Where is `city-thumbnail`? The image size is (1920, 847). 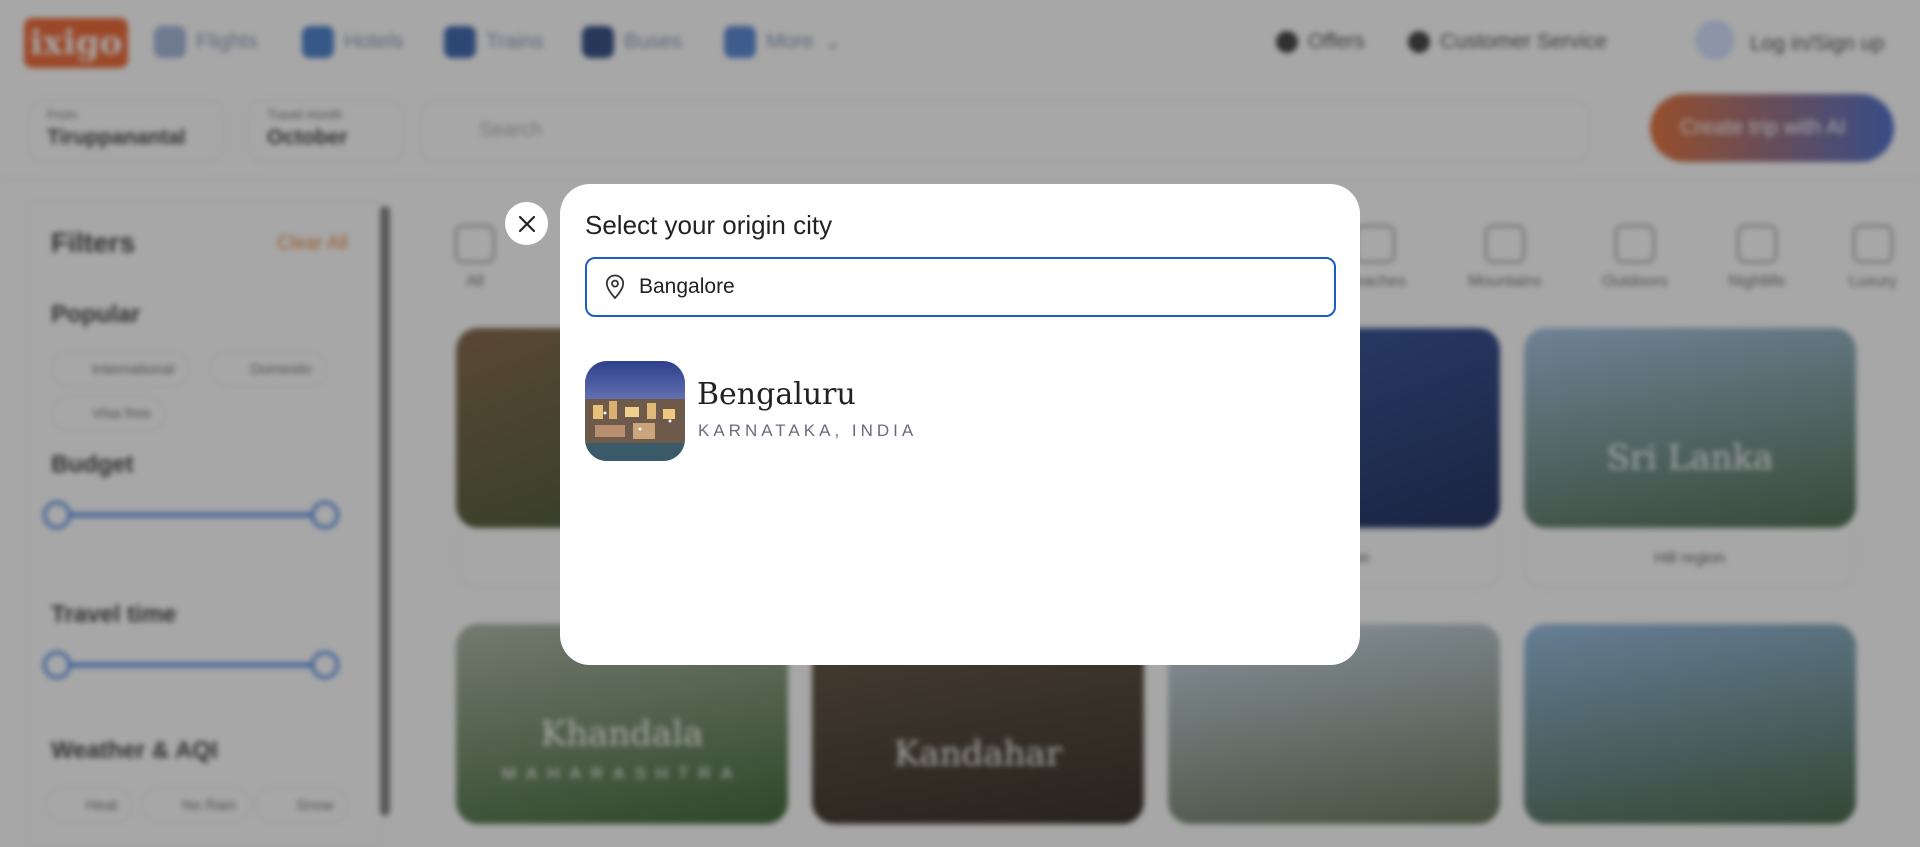 city-thumbnail is located at coordinates (635, 411).